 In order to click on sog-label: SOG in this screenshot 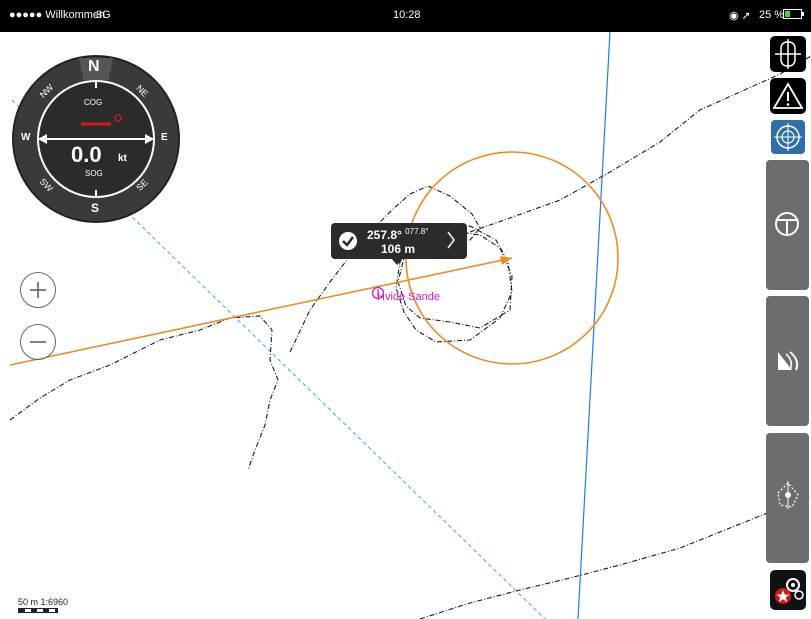, I will do `click(94, 173)`.